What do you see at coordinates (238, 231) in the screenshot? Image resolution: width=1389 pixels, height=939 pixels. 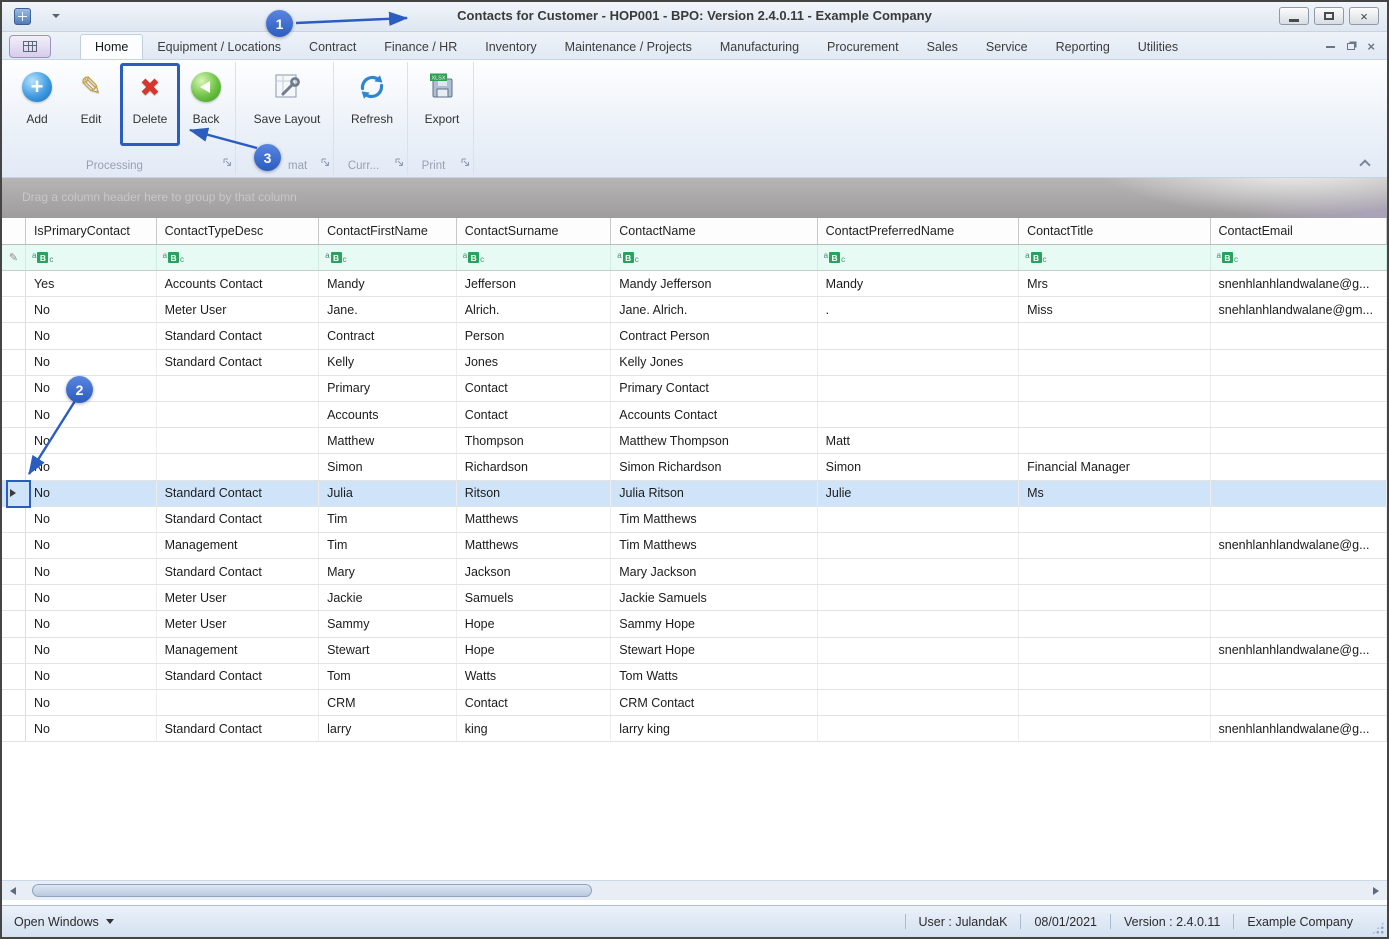 I see `column-header-contacttypedesc: ContactTypeDesc` at bounding box center [238, 231].